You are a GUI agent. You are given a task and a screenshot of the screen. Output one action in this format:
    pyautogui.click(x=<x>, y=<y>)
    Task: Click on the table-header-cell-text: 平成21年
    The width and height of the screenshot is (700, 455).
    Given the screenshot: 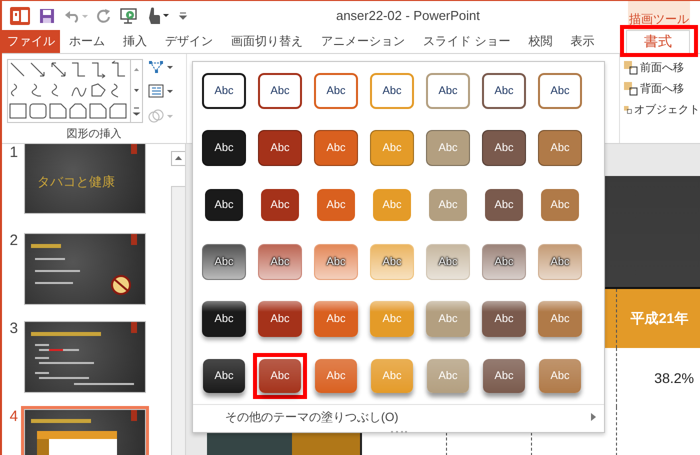 What is the action you would take?
    pyautogui.click(x=660, y=318)
    